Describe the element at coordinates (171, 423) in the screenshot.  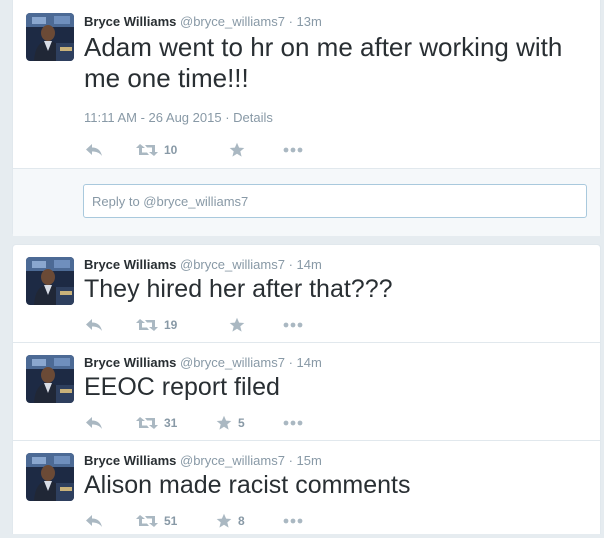
I see `retweet-count: 31` at that location.